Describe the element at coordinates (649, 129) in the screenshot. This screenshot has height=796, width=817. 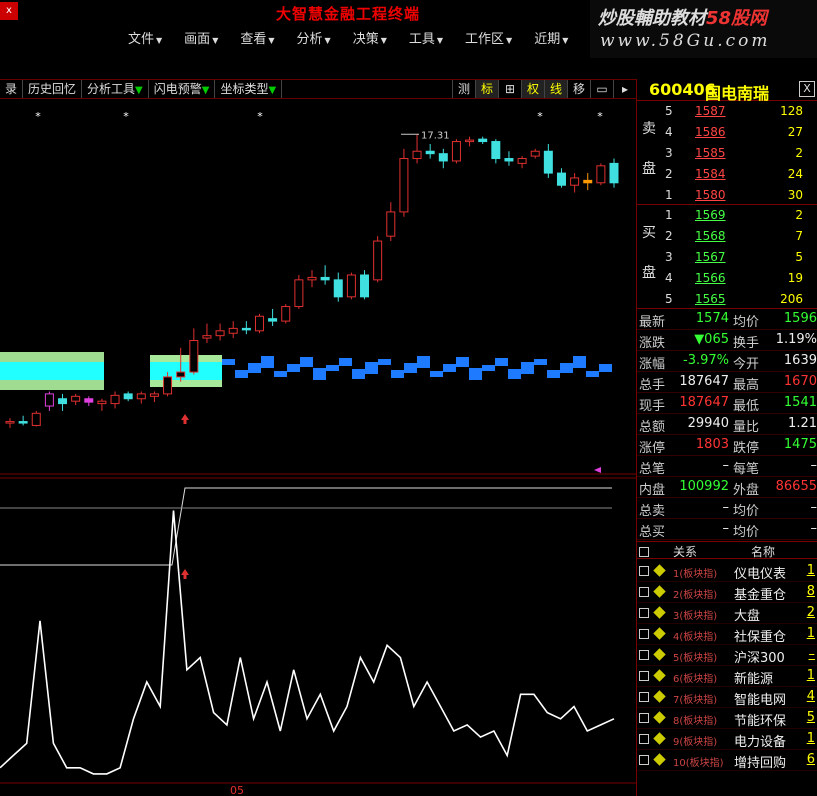
I see `sell-label-top: 卖` at that location.